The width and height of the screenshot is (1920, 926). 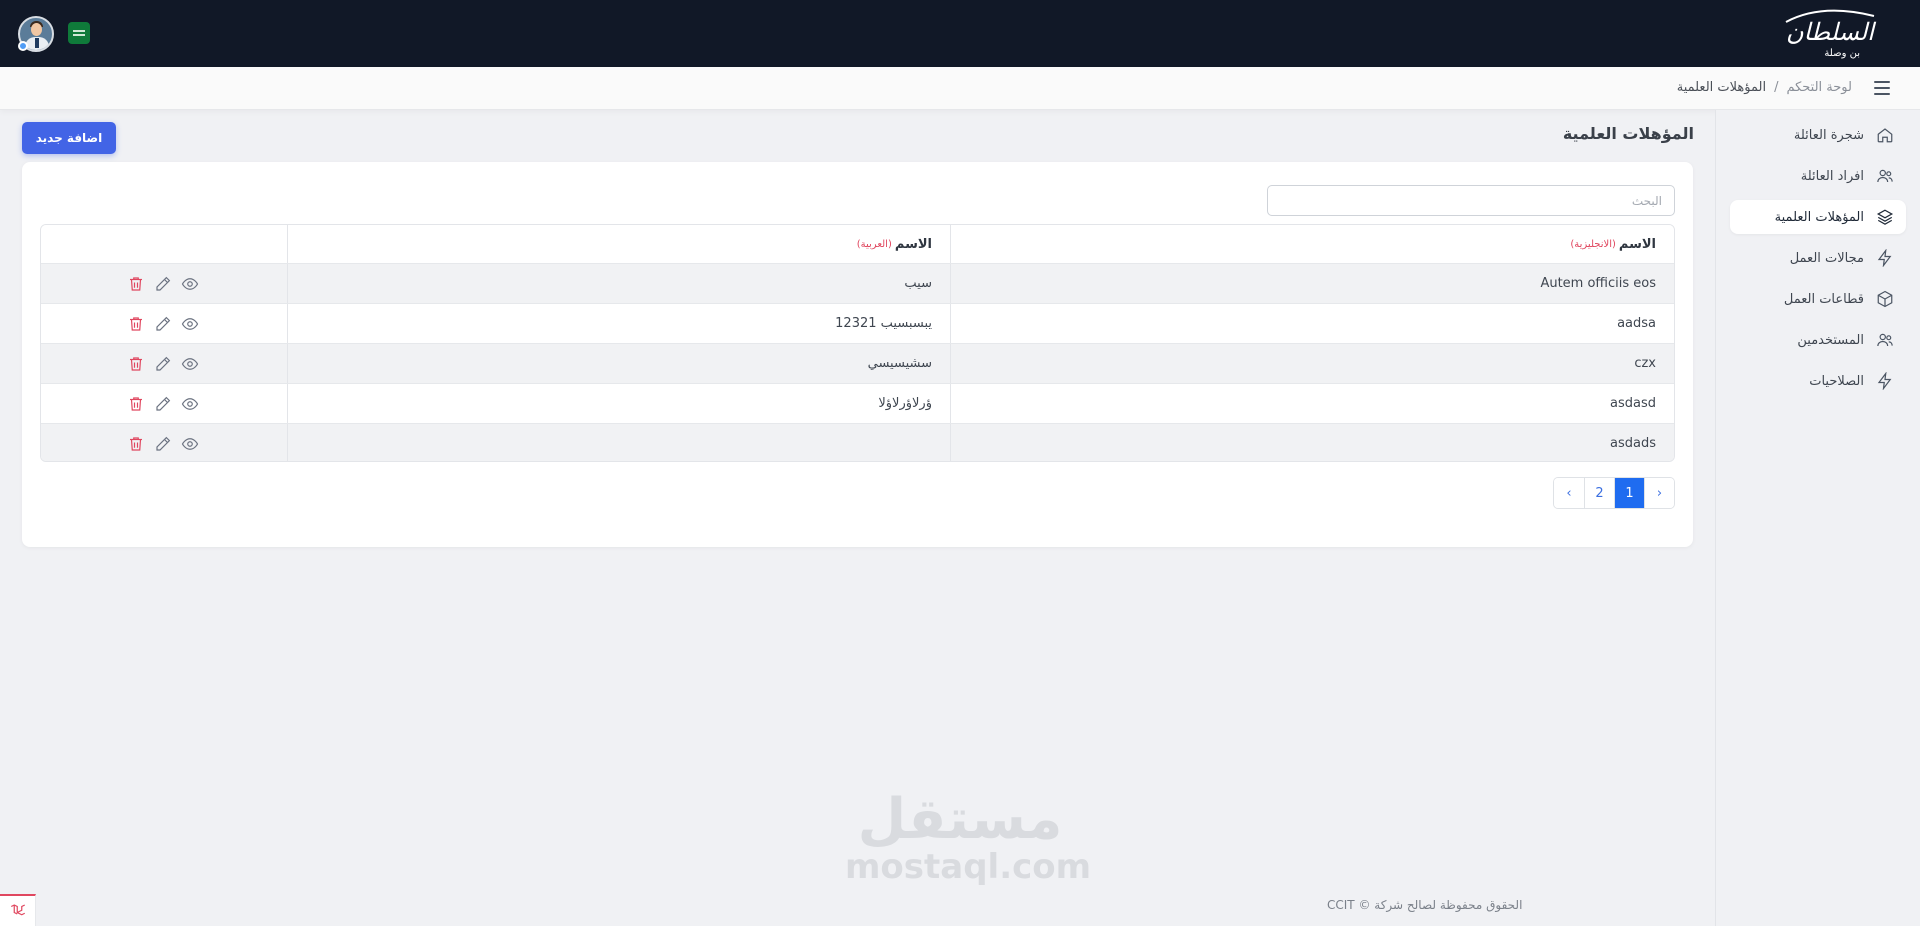 I want to click on cell-name-ar: ؤرلاؤرلاؤلا, so click(x=618, y=403).